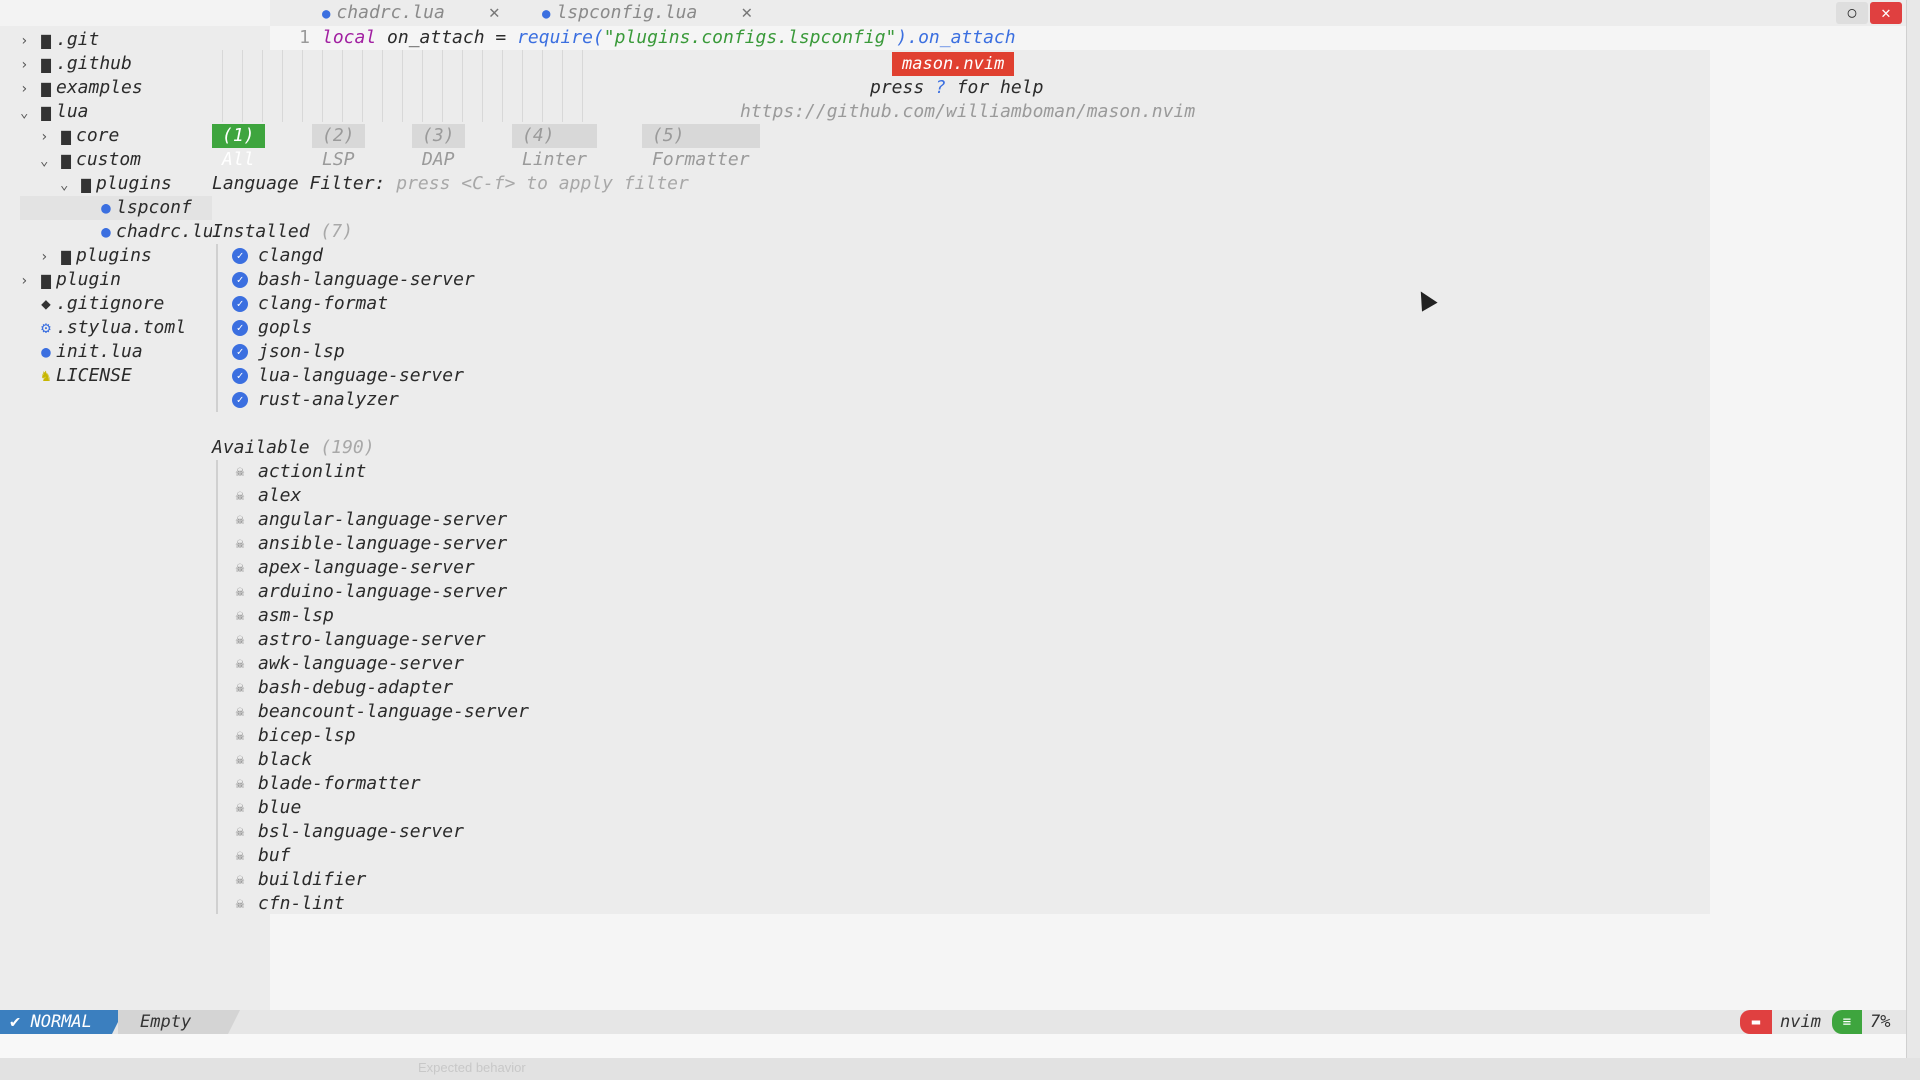  Describe the element at coordinates (369, 544) in the screenshot. I see `available-package: ☠ ansible-language-server` at that location.